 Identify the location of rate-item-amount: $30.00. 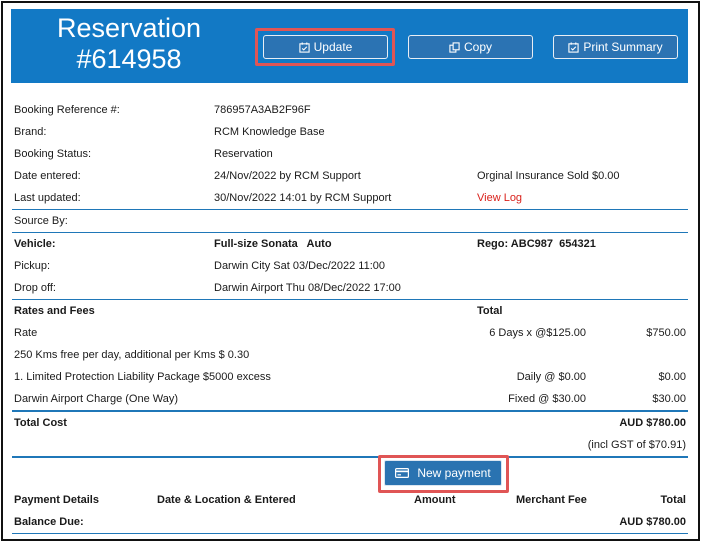
(669, 399).